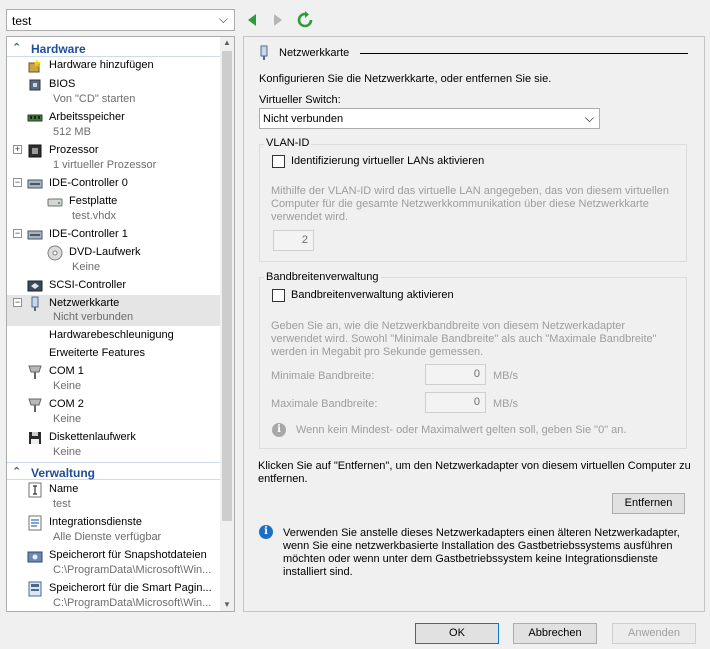  I want to click on min-bandwidth-unit: MB/s, so click(506, 376).